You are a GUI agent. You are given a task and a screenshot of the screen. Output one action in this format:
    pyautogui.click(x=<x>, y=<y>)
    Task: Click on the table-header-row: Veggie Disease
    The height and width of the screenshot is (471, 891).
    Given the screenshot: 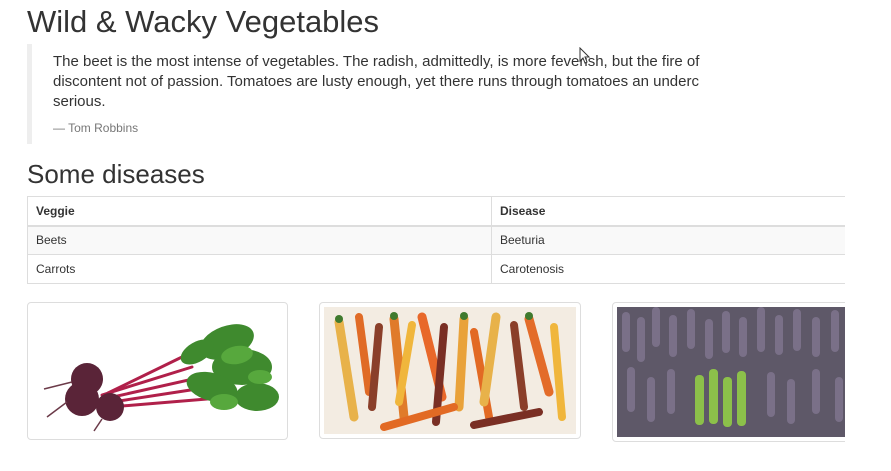 What is the action you would take?
    pyautogui.click(x=436, y=211)
    